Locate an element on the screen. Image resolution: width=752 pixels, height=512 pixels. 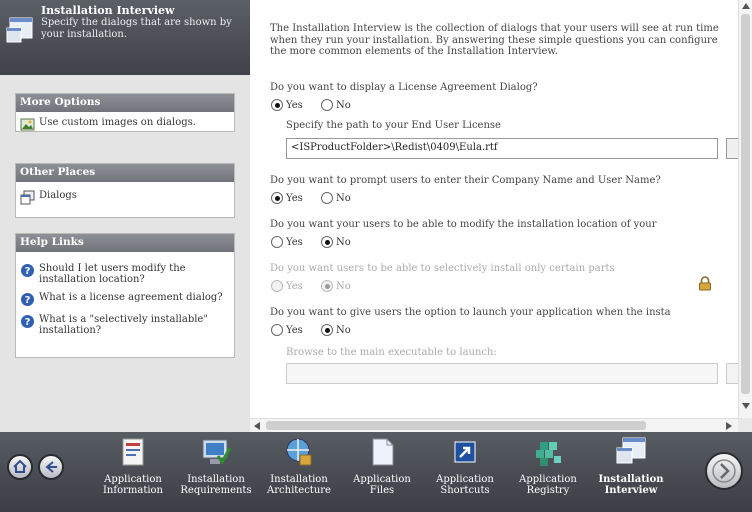
back-arrow-icon is located at coordinates (51, 467).